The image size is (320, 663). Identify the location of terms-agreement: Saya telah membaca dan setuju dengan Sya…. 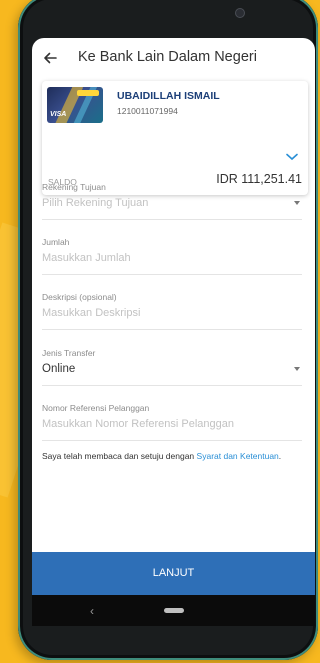
(161, 456).